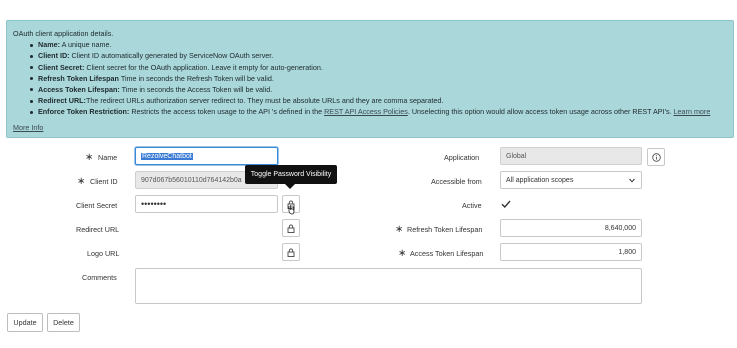 The height and width of the screenshot is (348, 737). What do you see at coordinates (571, 180) in the screenshot?
I see `accessible-from-select: All application scopes` at bounding box center [571, 180].